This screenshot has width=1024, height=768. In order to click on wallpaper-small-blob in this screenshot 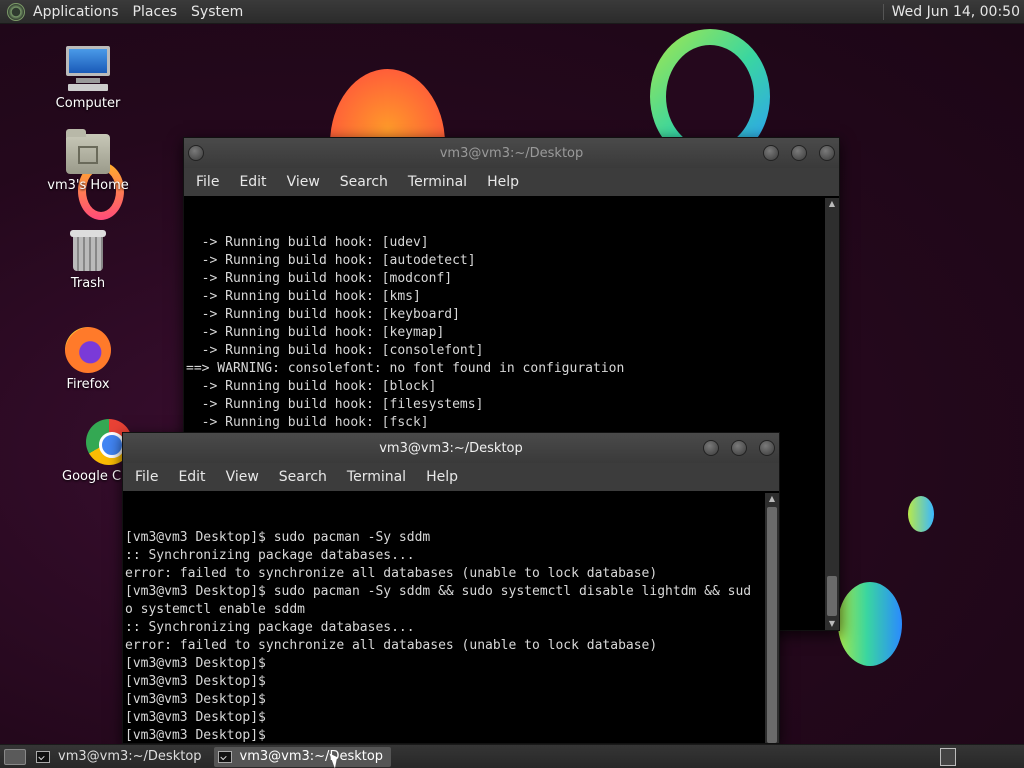, I will do `click(921, 514)`.